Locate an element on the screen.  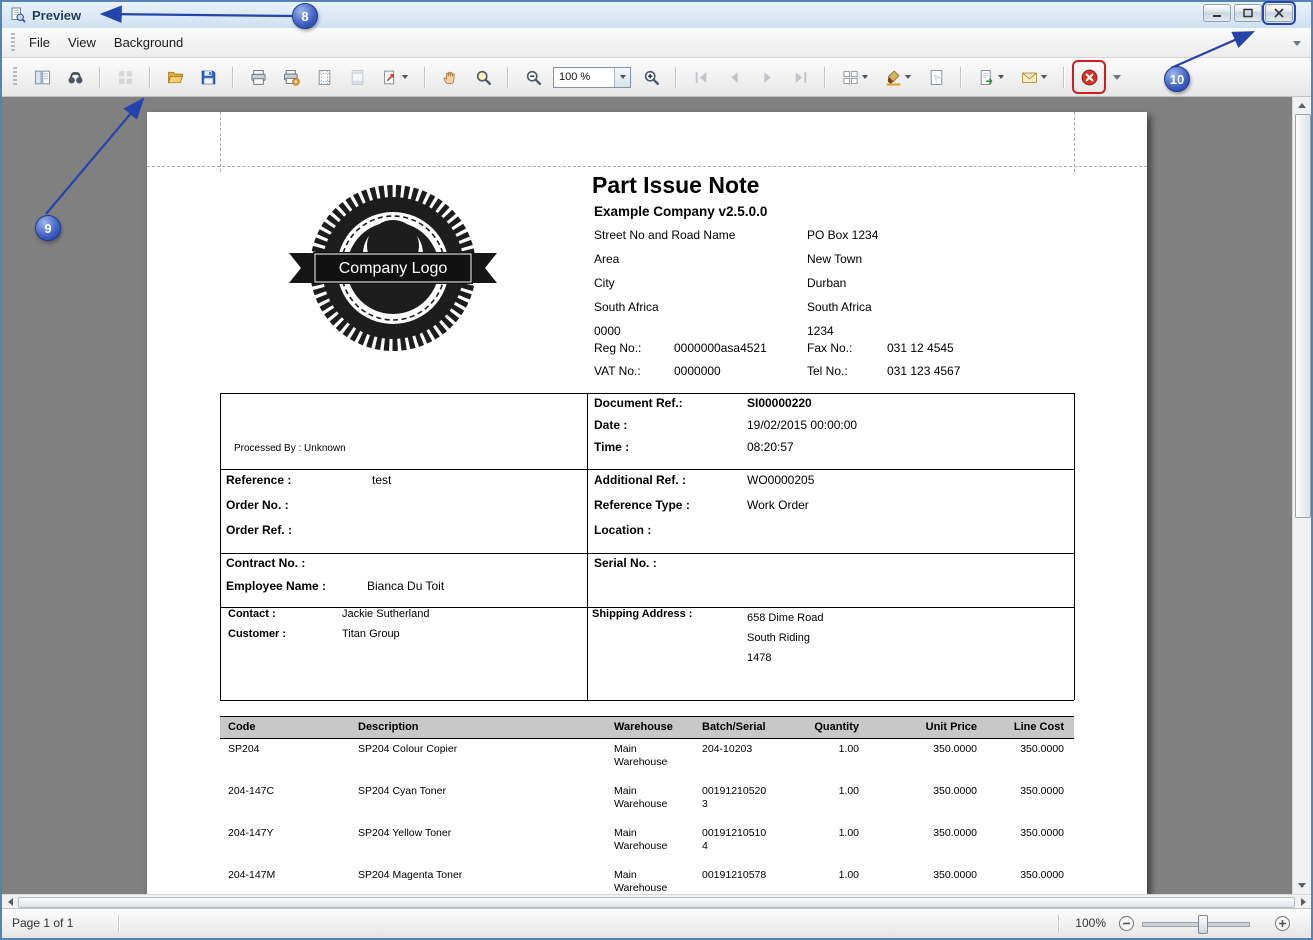
scroll-left-button is located at coordinates (10, 901).